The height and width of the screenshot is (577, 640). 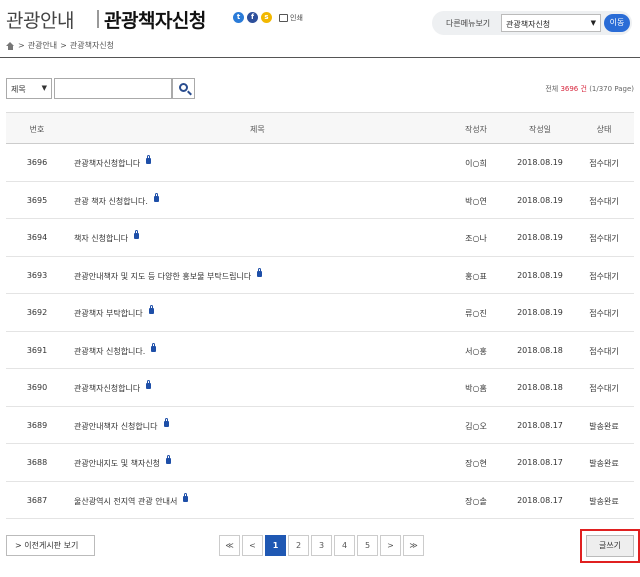 What do you see at coordinates (155, 21) in the screenshot?
I see `page-title: 관광책자신청` at bounding box center [155, 21].